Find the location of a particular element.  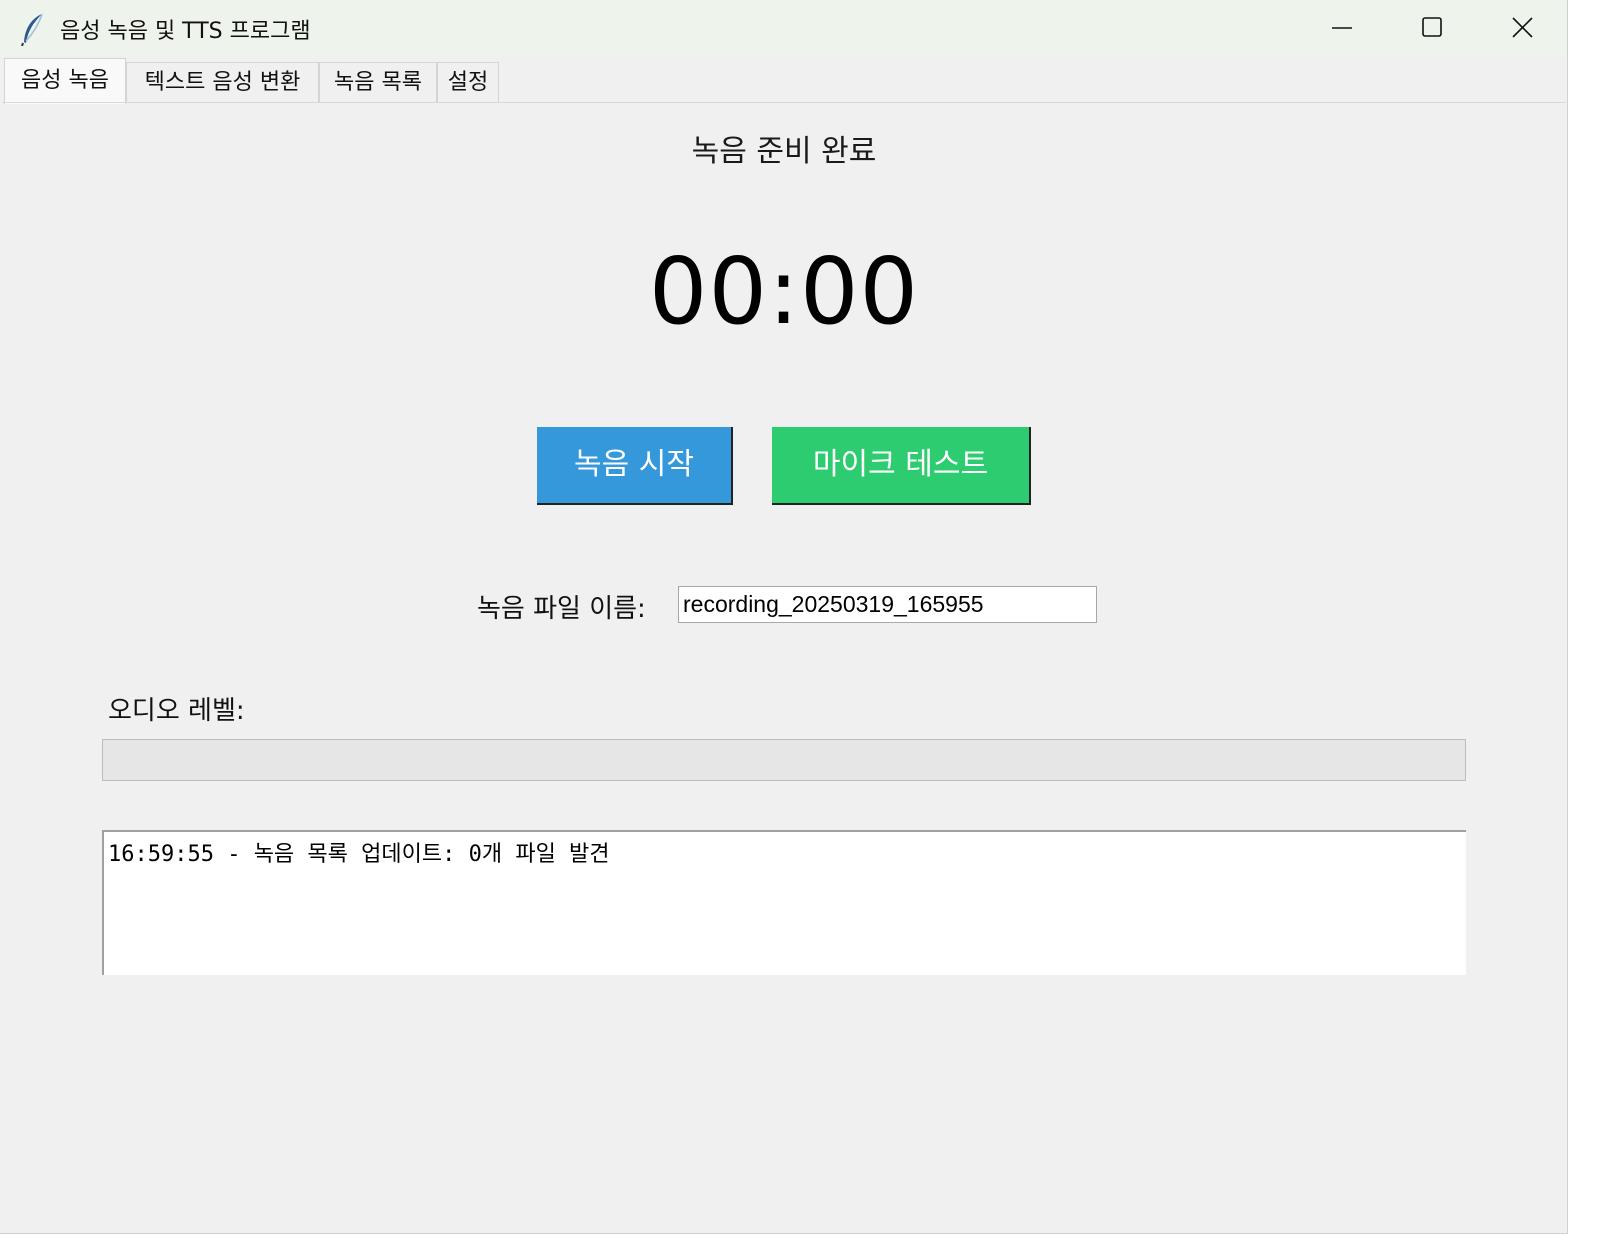

start-recording-button: 녹음 시작 is located at coordinates (635, 466).